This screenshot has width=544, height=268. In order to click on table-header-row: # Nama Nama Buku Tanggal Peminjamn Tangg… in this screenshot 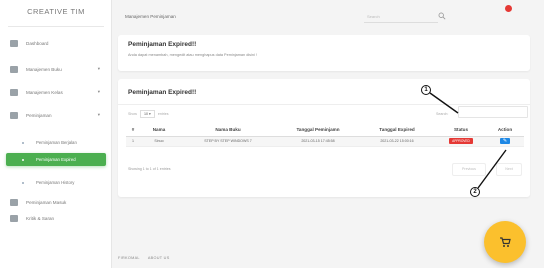, I will do `click(325, 130)`.